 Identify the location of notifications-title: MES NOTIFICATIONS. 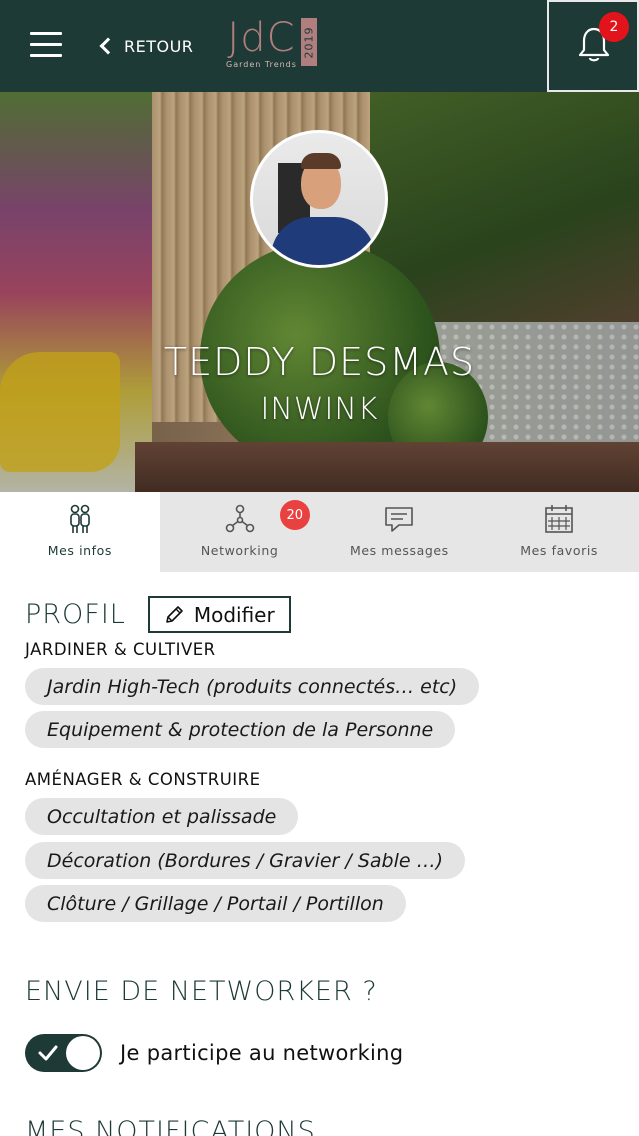
(170, 1126).